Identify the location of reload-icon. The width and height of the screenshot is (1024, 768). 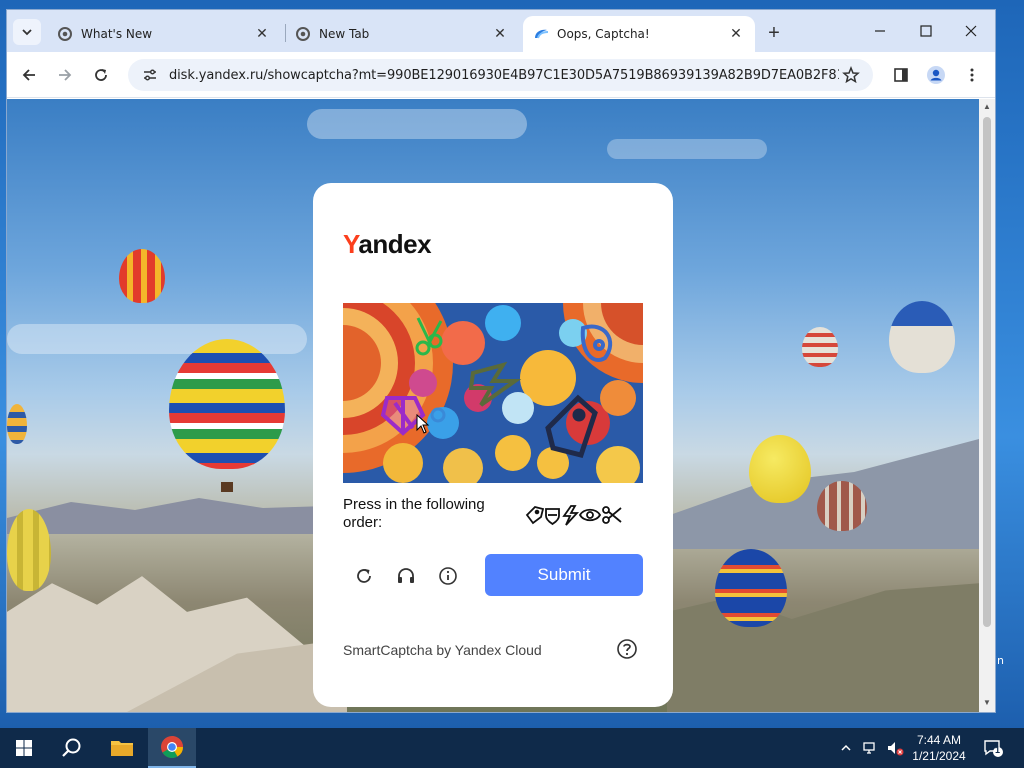
(101, 75).